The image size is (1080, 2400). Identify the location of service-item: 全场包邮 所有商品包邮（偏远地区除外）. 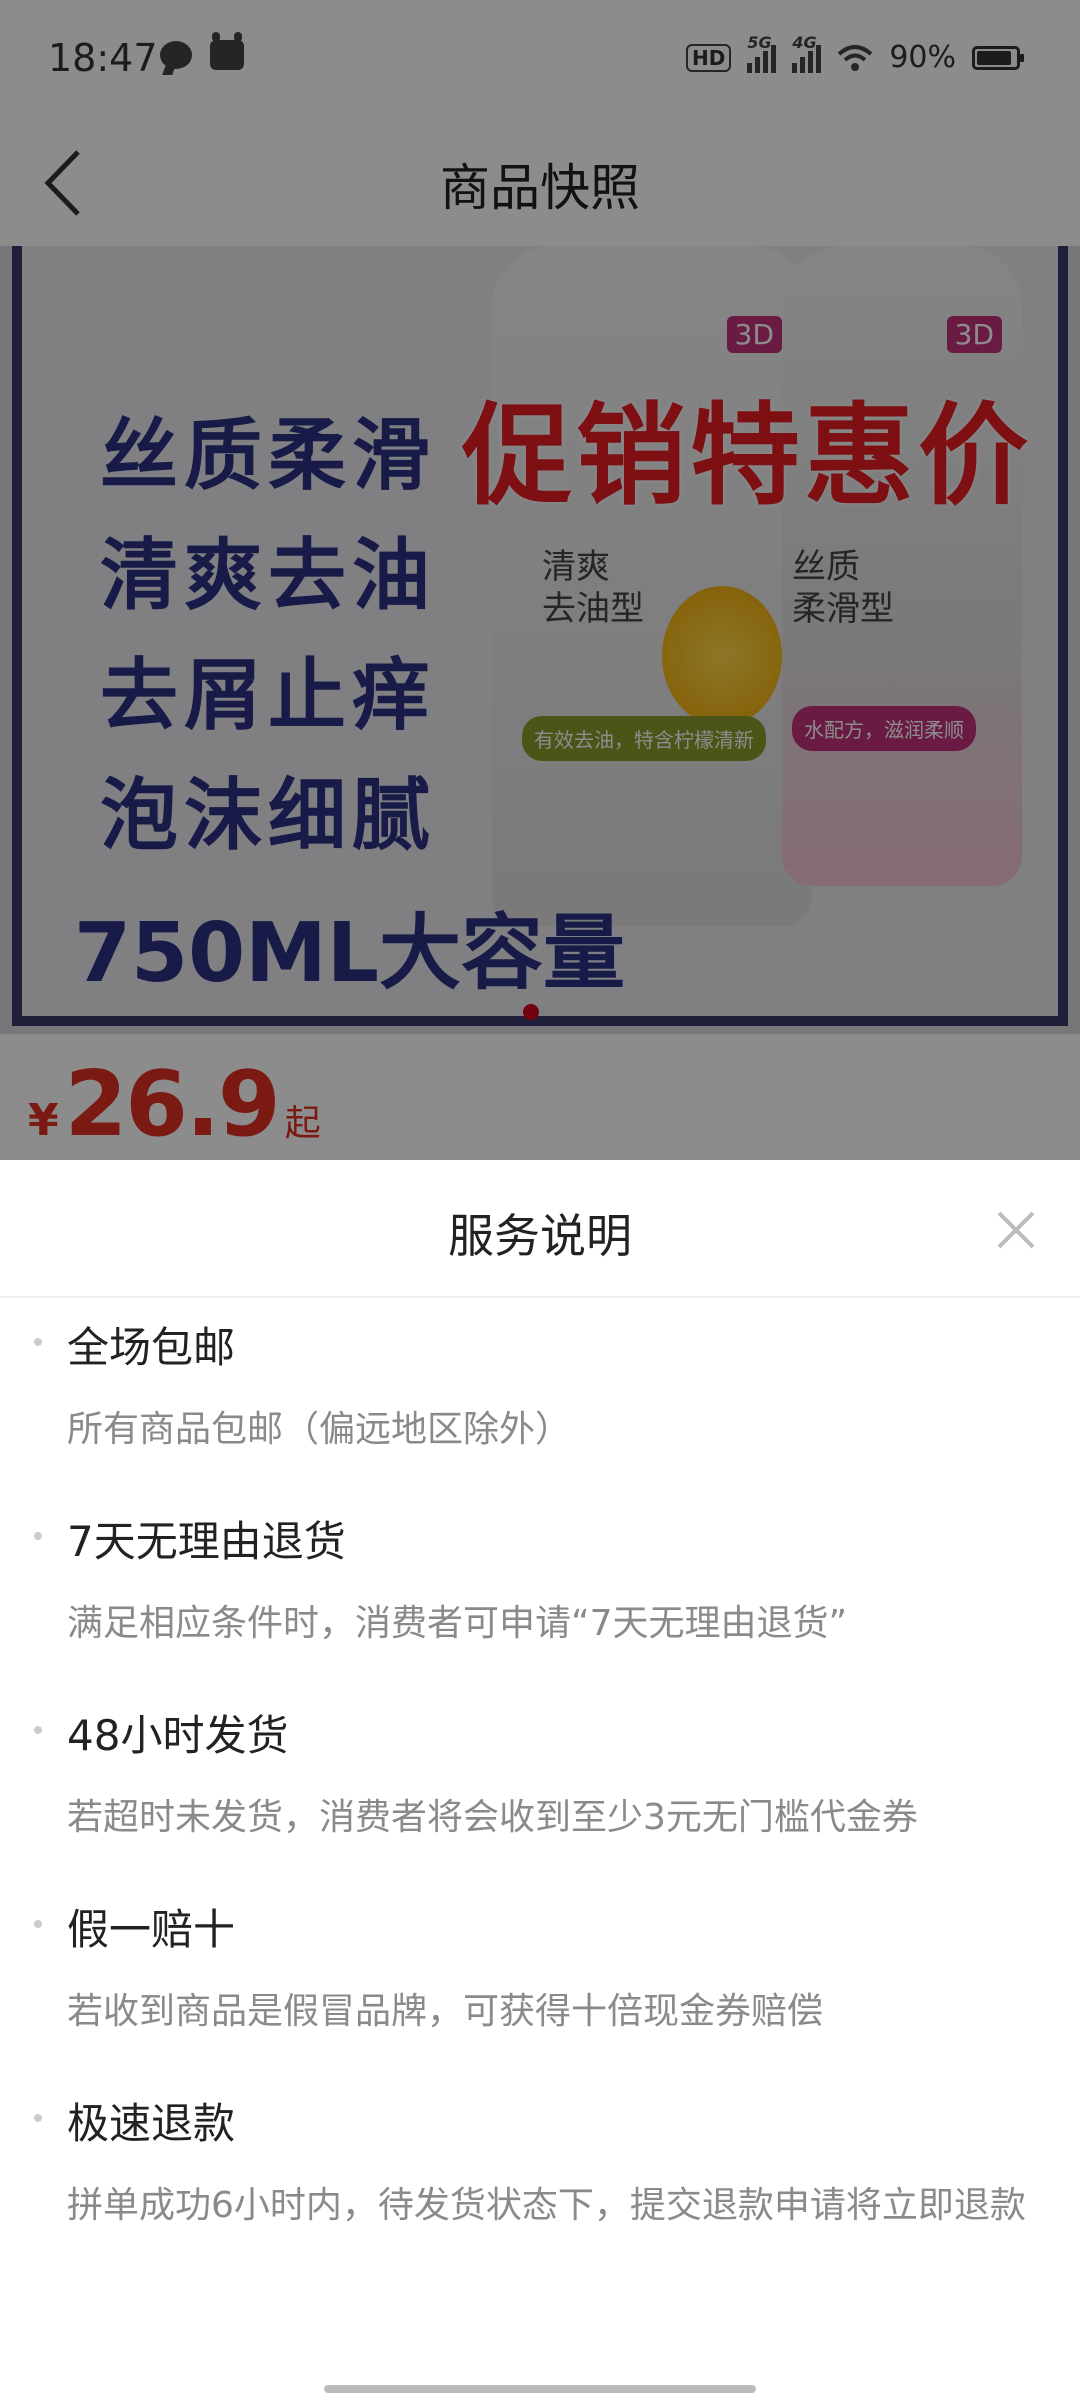
(540, 1385).